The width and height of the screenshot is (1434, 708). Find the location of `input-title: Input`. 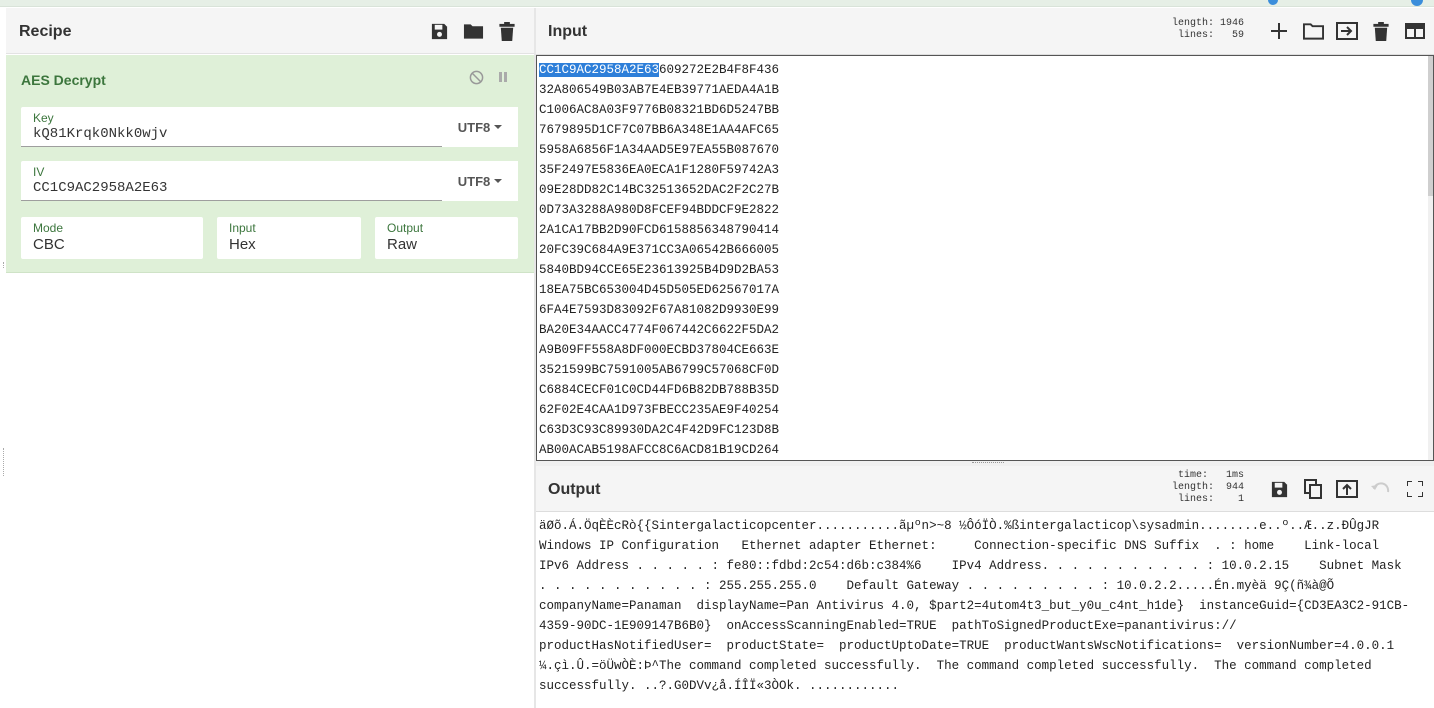

input-title: Input is located at coordinates (568, 31).